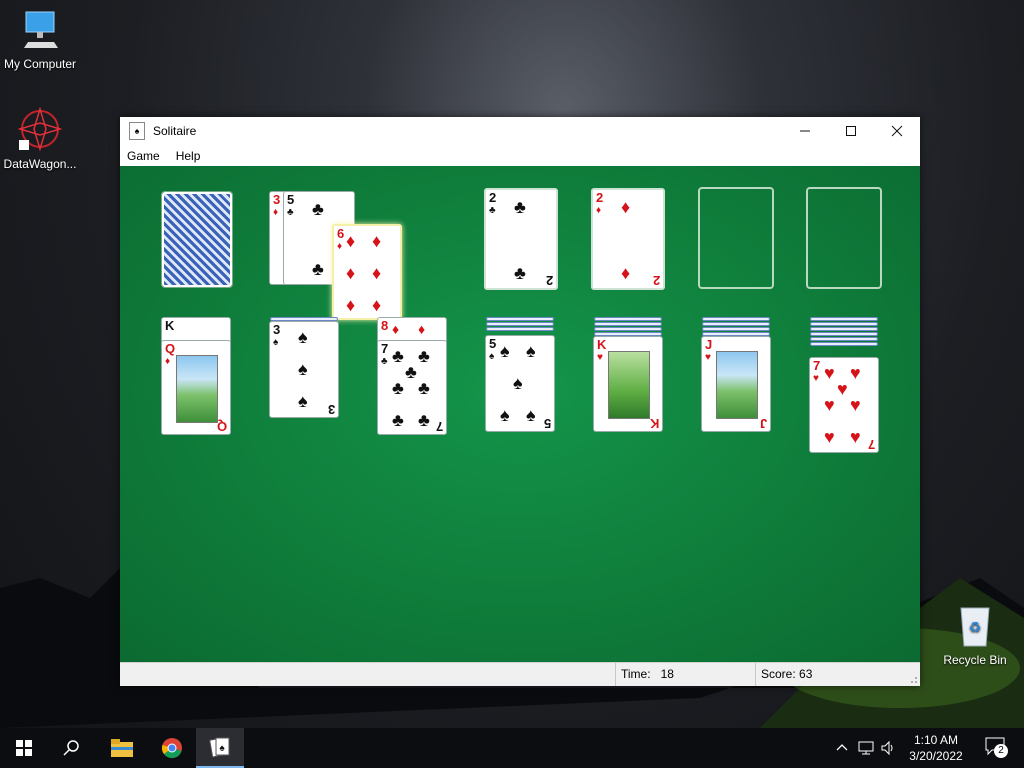  Describe the element at coordinates (844, 405) in the screenshot. I see `tableau-7-card-7: 7 ♥ ♥ ♥ ♥ ♥ ♥ ♥ ♥ 7` at that location.